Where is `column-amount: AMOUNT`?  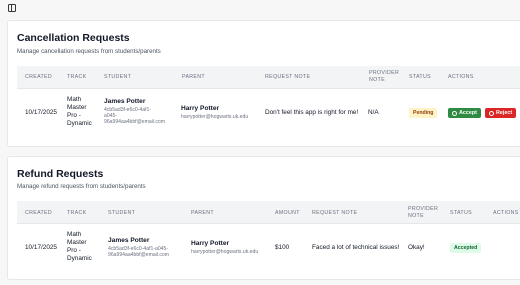 column-amount: AMOUNT is located at coordinates (287, 213).